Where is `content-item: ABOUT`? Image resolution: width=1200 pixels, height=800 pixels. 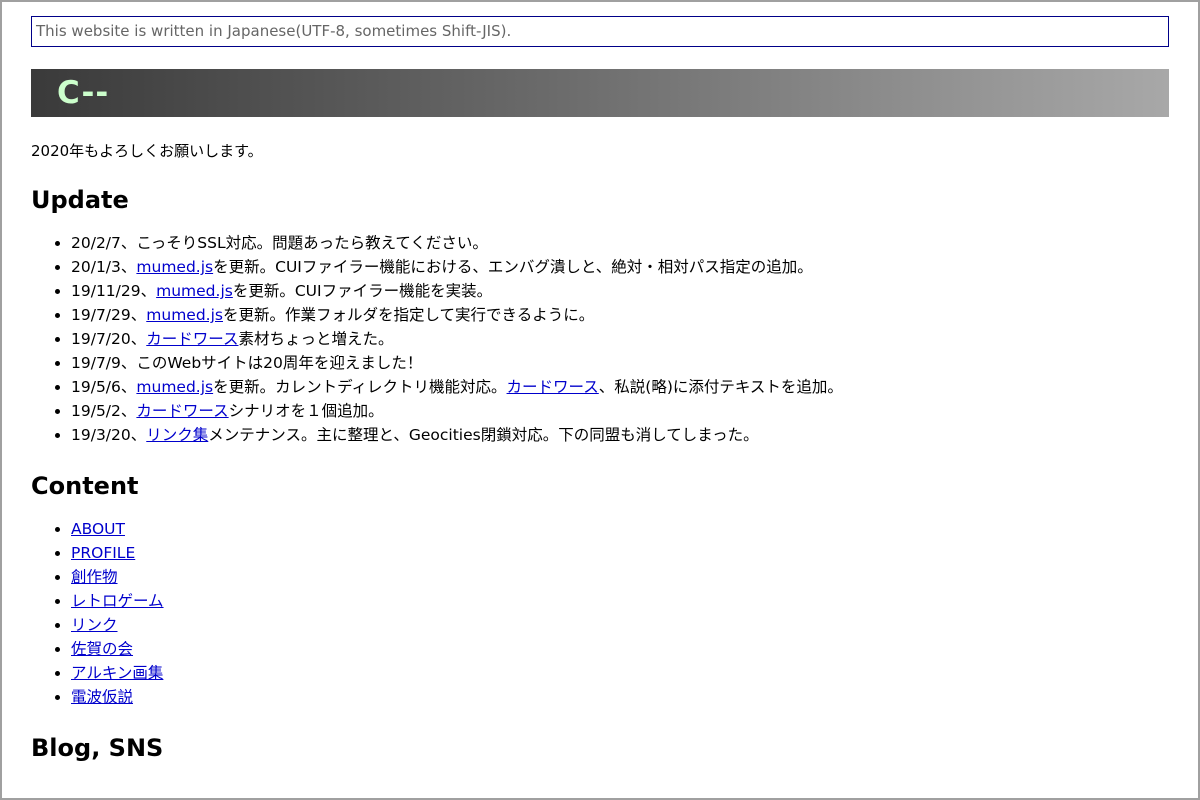
content-item: ABOUT is located at coordinates (620, 529).